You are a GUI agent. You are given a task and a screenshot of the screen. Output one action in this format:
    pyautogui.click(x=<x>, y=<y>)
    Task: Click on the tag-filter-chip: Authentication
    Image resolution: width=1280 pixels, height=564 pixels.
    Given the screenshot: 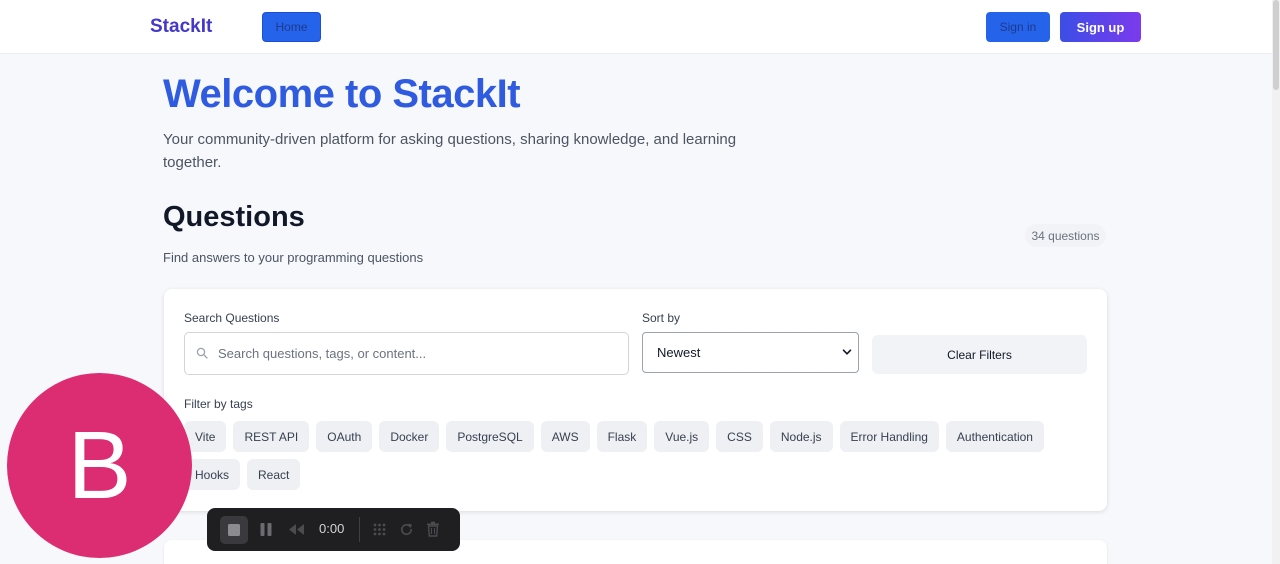 What is the action you would take?
    pyautogui.click(x=994, y=436)
    